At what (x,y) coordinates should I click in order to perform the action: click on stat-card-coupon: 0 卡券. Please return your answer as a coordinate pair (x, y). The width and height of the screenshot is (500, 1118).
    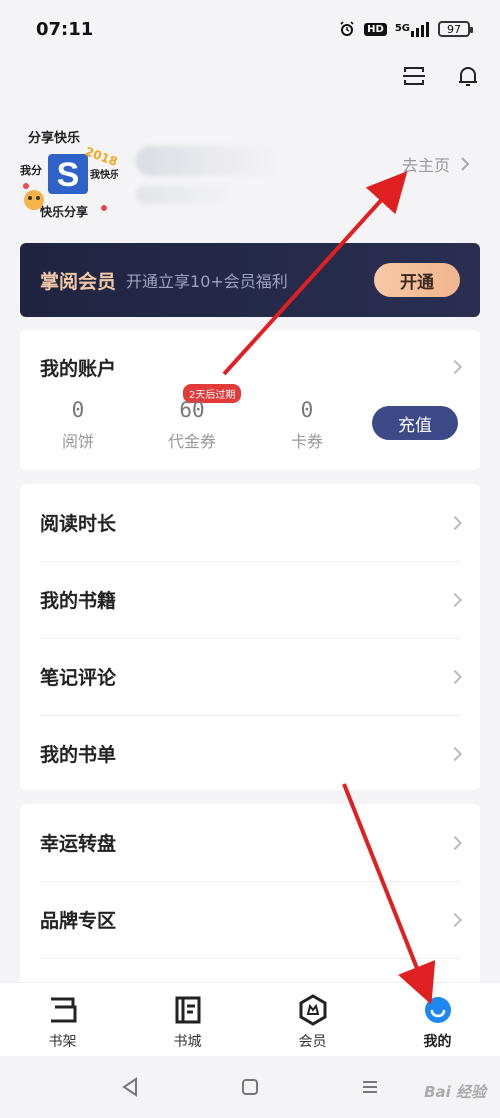
    Looking at the image, I should click on (307, 425).